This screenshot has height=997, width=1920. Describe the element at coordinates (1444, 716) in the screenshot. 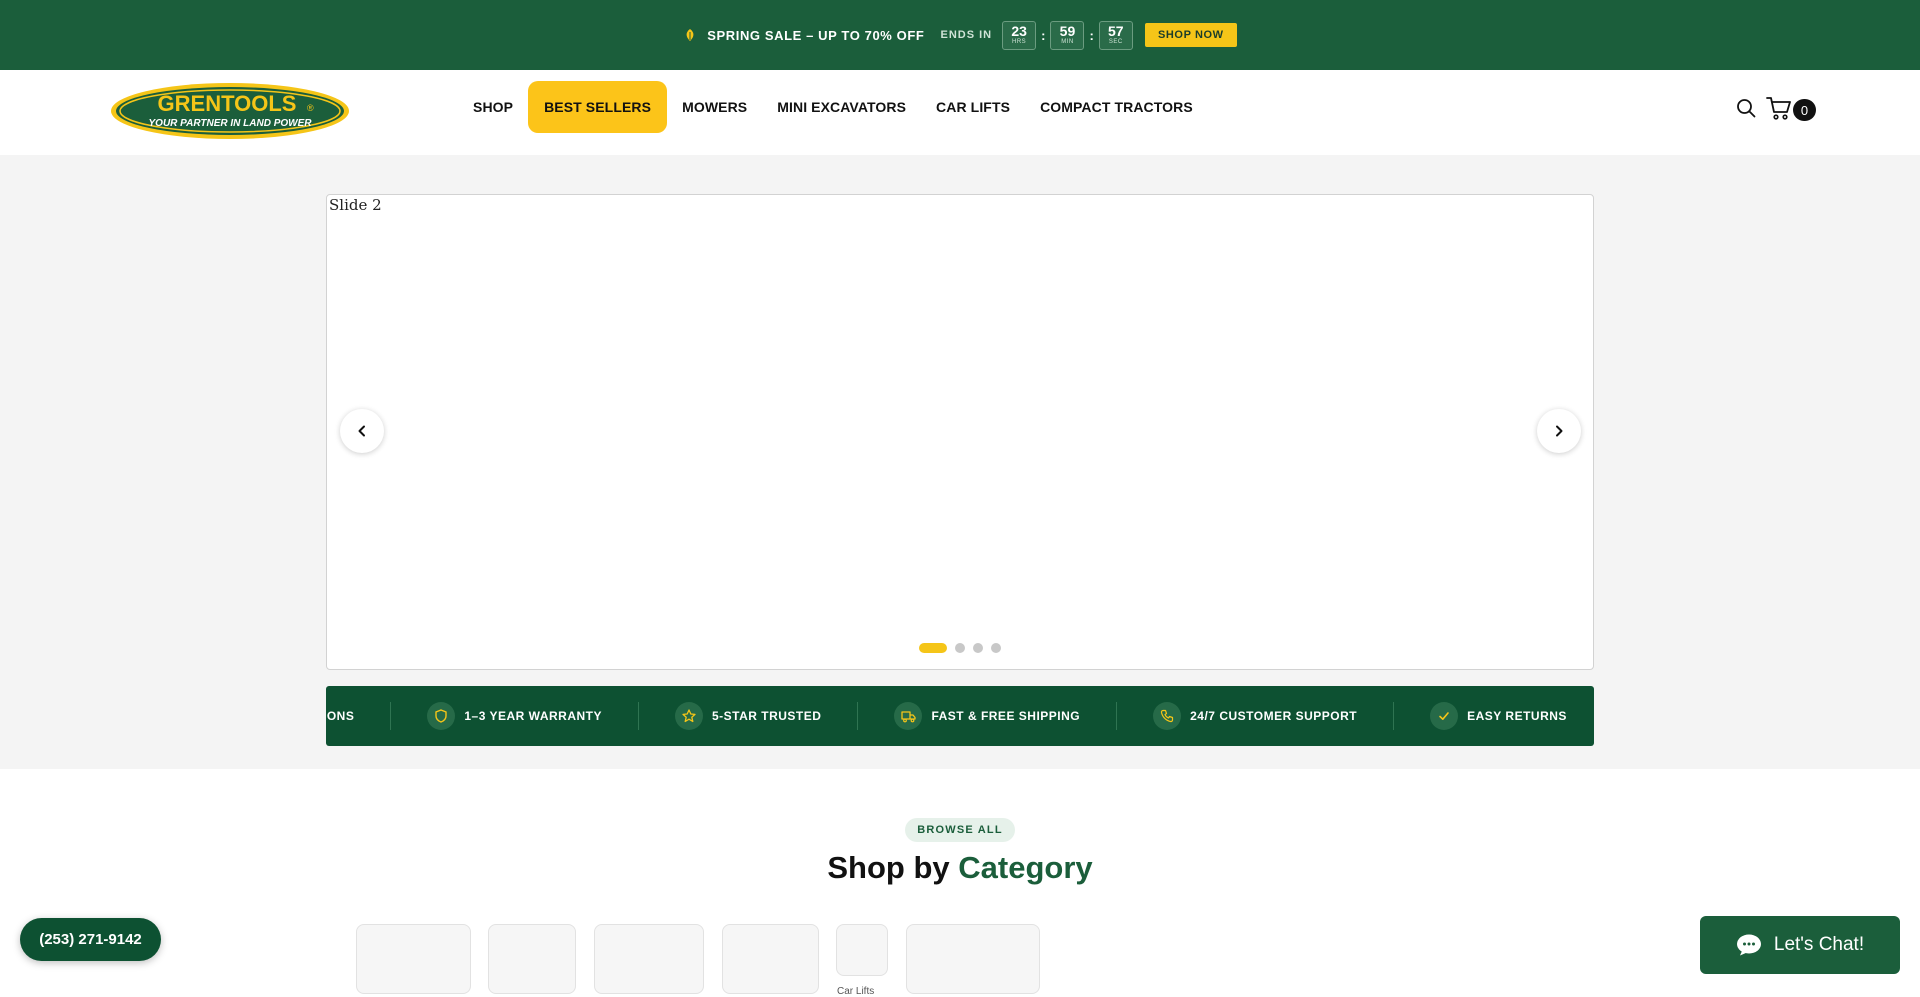

I see `check-icon` at that location.